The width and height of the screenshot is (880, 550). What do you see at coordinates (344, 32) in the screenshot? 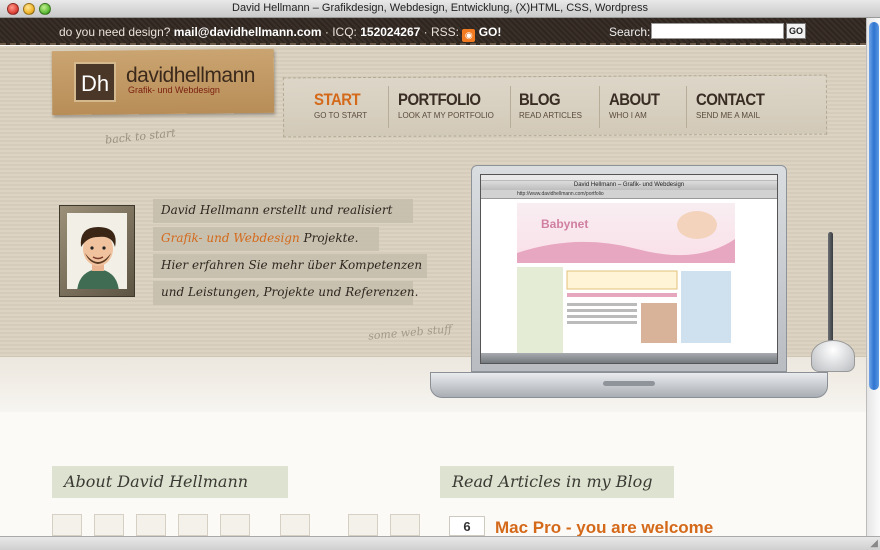
I see `icq-label: ICQ:` at bounding box center [344, 32].